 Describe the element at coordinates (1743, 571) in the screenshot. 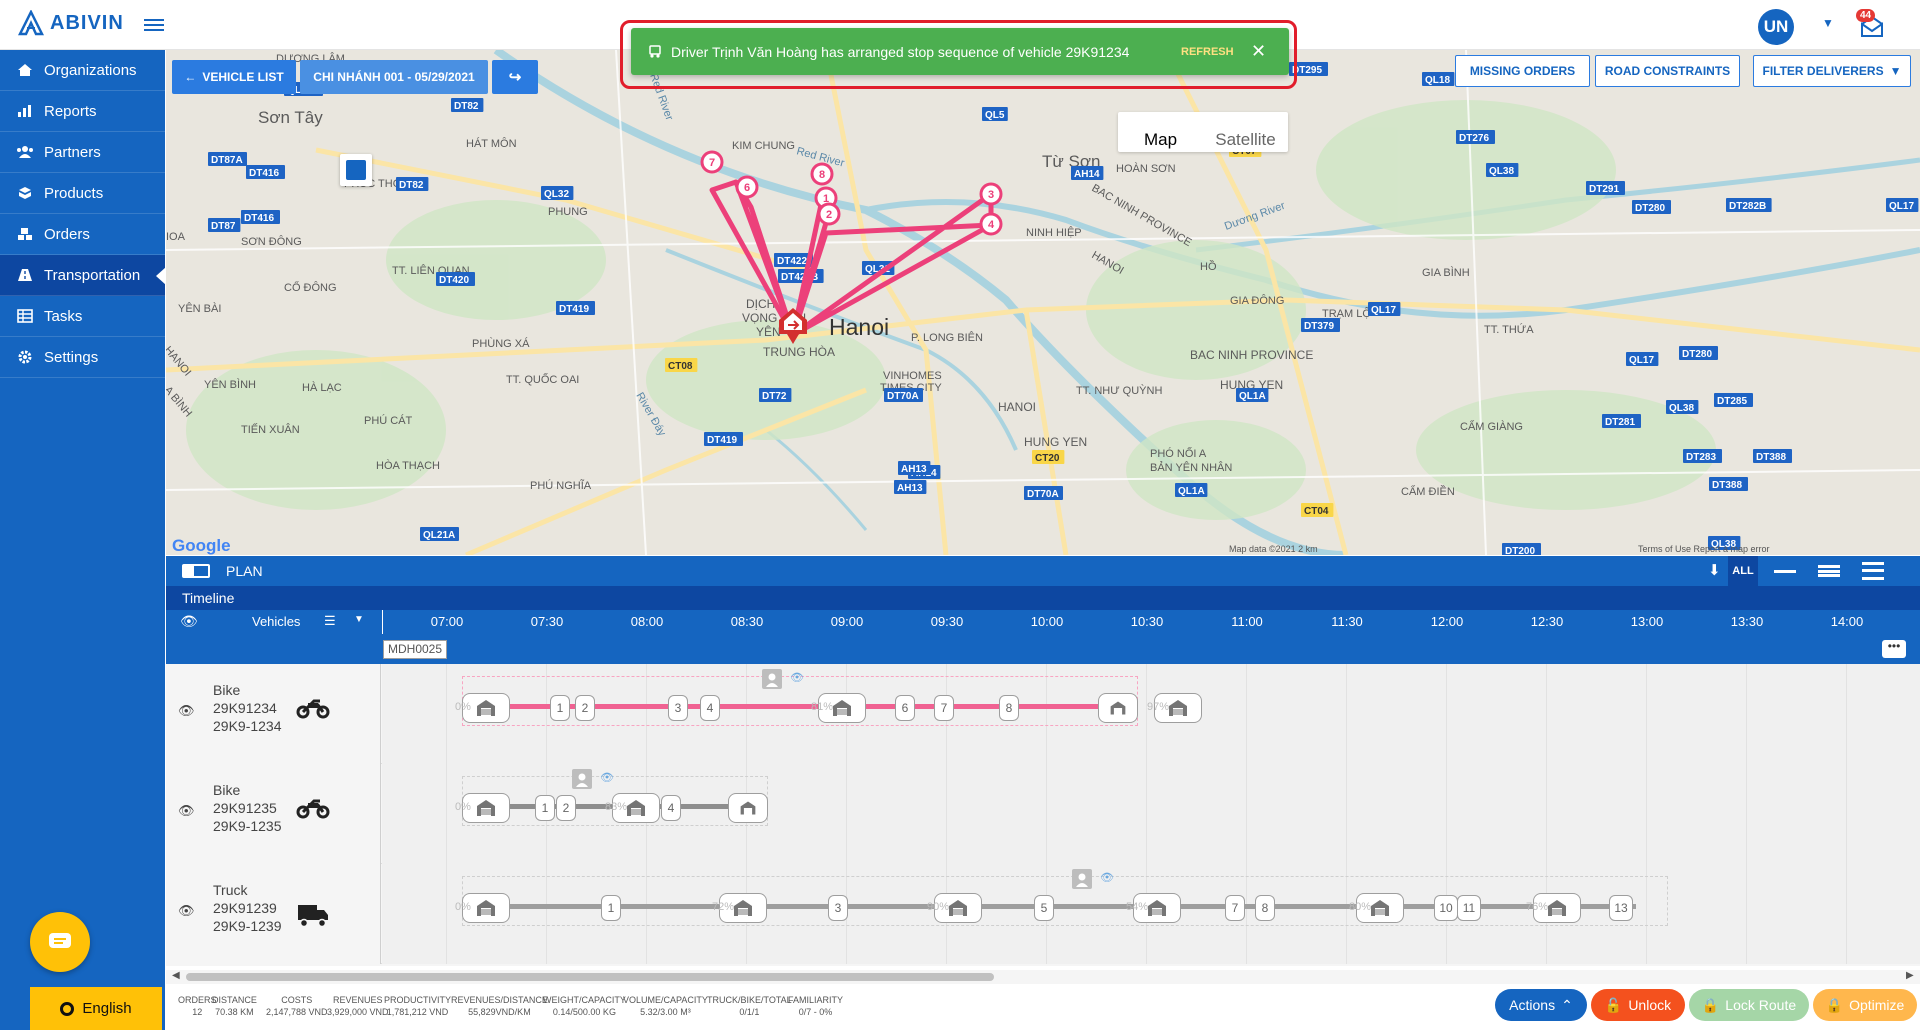

I see `all-rows-button: ALL` at that location.